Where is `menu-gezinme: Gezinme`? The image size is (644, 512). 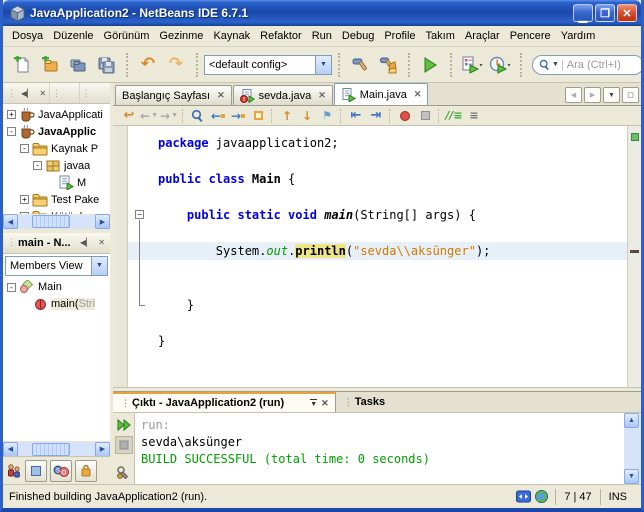 menu-gezinme: Gezinme is located at coordinates (181, 36).